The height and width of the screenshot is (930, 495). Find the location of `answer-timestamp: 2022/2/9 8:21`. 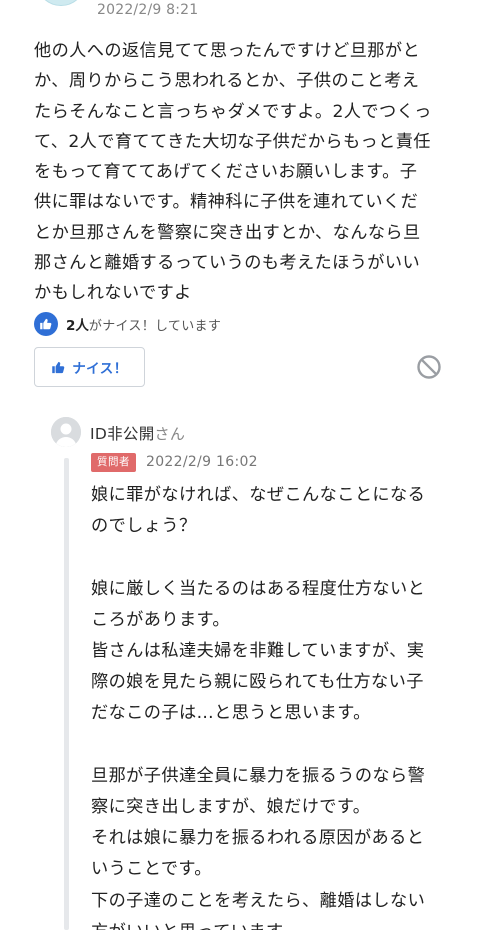

answer-timestamp: 2022/2/9 8:21 is located at coordinates (148, 10).